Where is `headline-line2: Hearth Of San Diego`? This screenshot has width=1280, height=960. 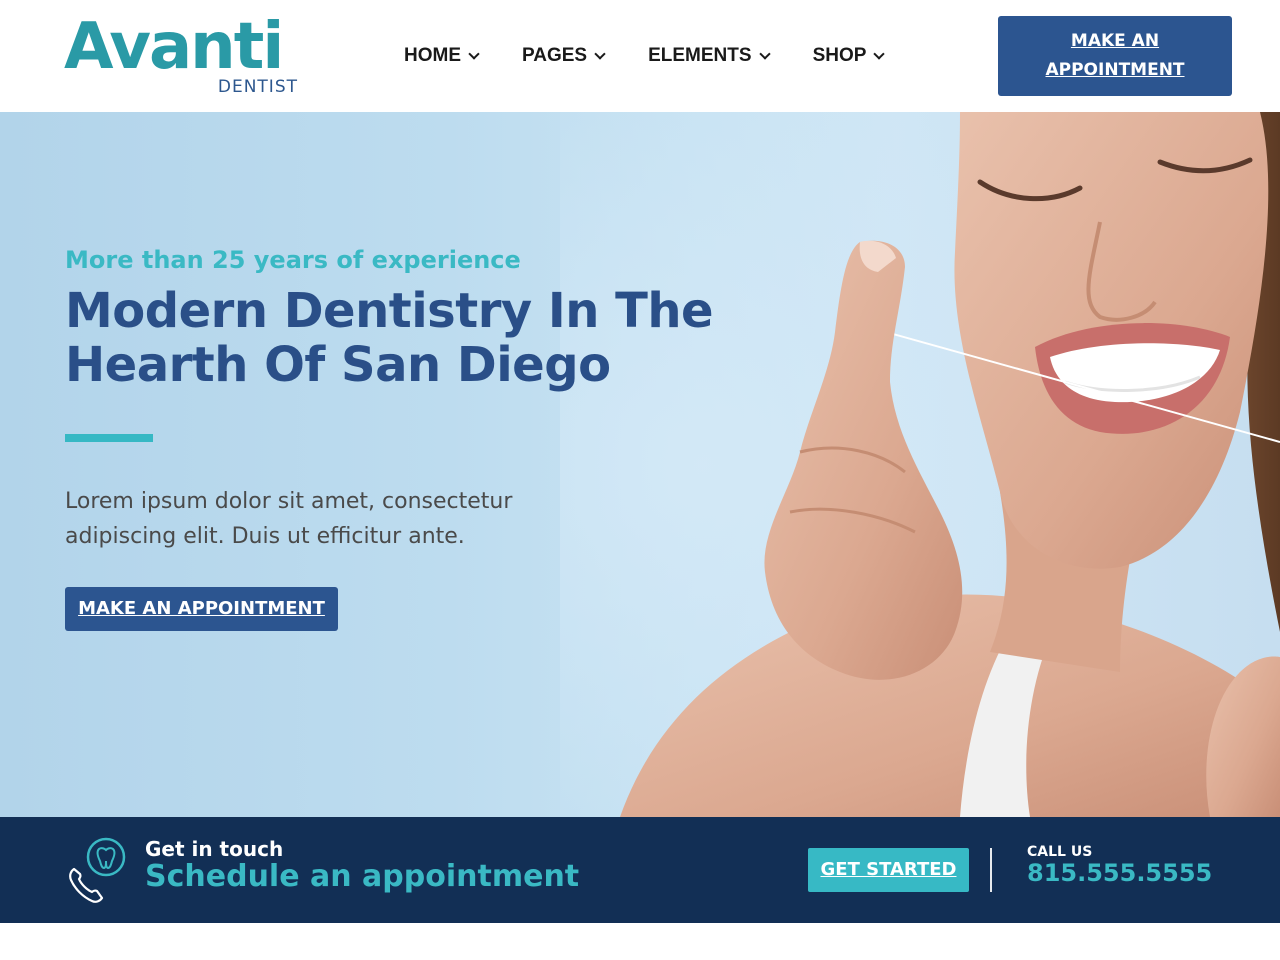 headline-line2: Hearth Of San Diego is located at coordinates (338, 365).